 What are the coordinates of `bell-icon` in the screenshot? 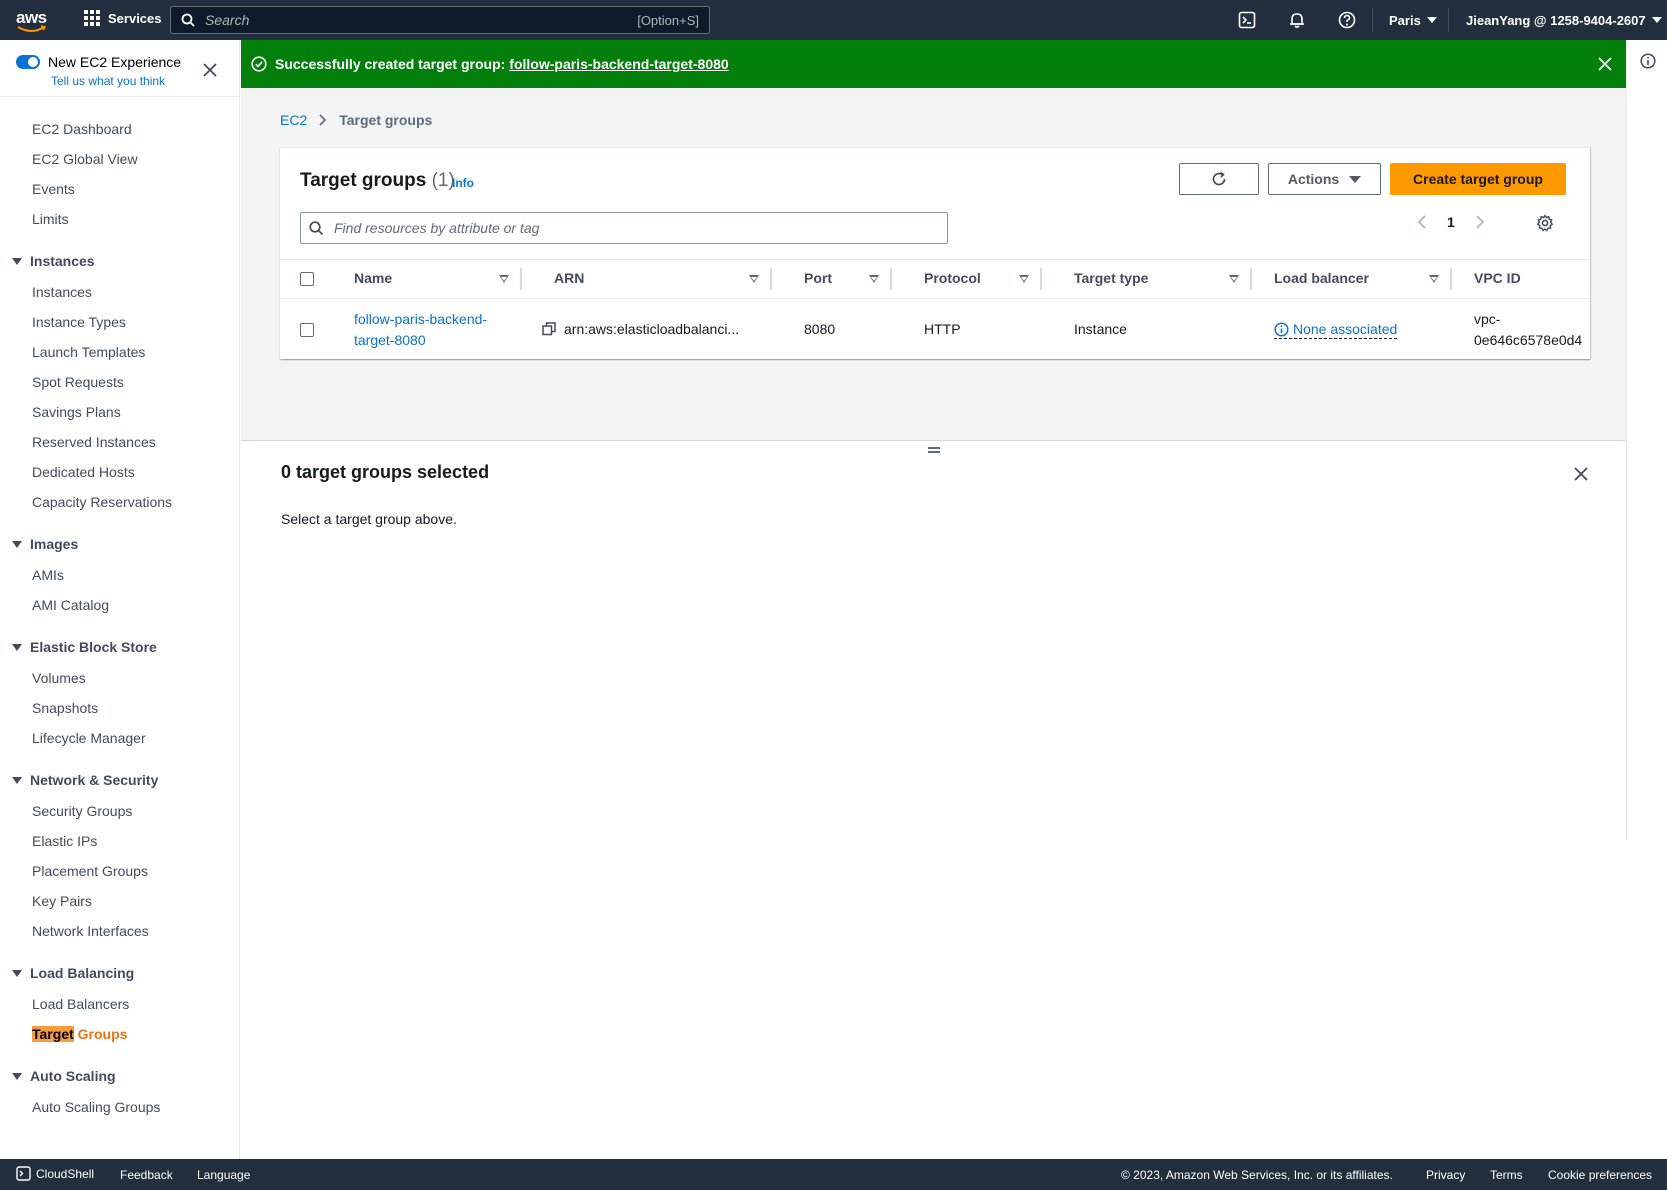 It's located at (1297, 20).